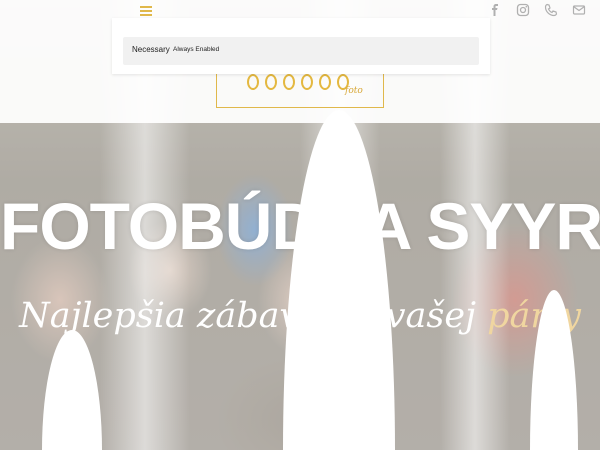 This screenshot has width=600, height=450. I want to click on social-links, so click(537, 10).